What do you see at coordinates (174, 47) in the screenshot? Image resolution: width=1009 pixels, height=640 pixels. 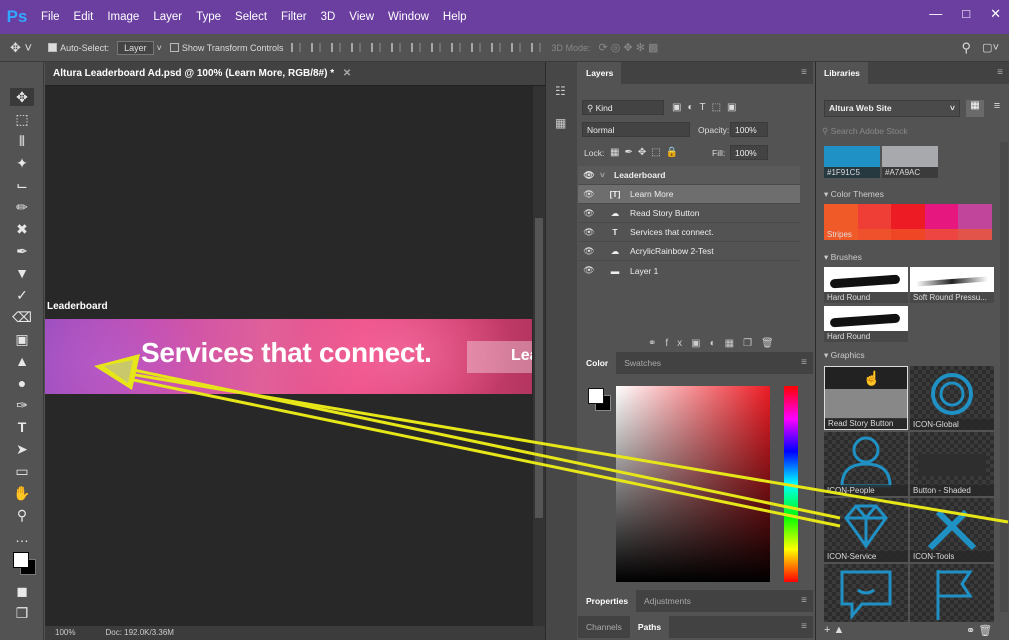 I see `show-transform-checkbox` at bounding box center [174, 47].